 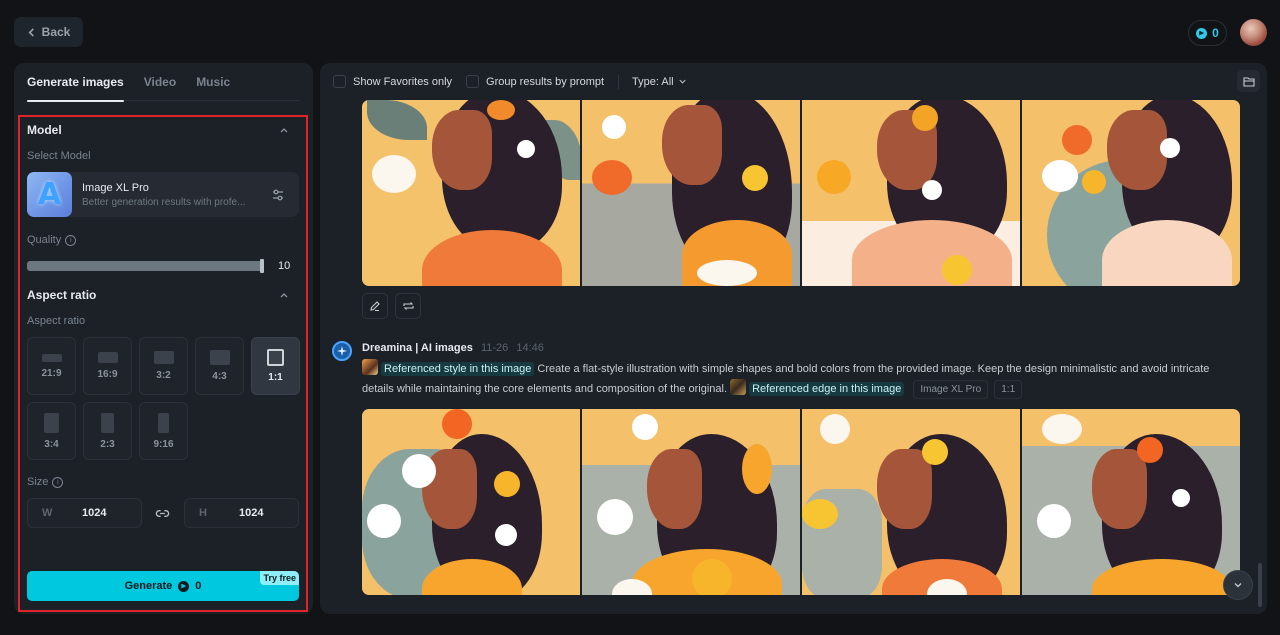 What do you see at coordinates (278, 195) in the screenshot?
I see `sliders-icon` at bounding box center [278, 195].